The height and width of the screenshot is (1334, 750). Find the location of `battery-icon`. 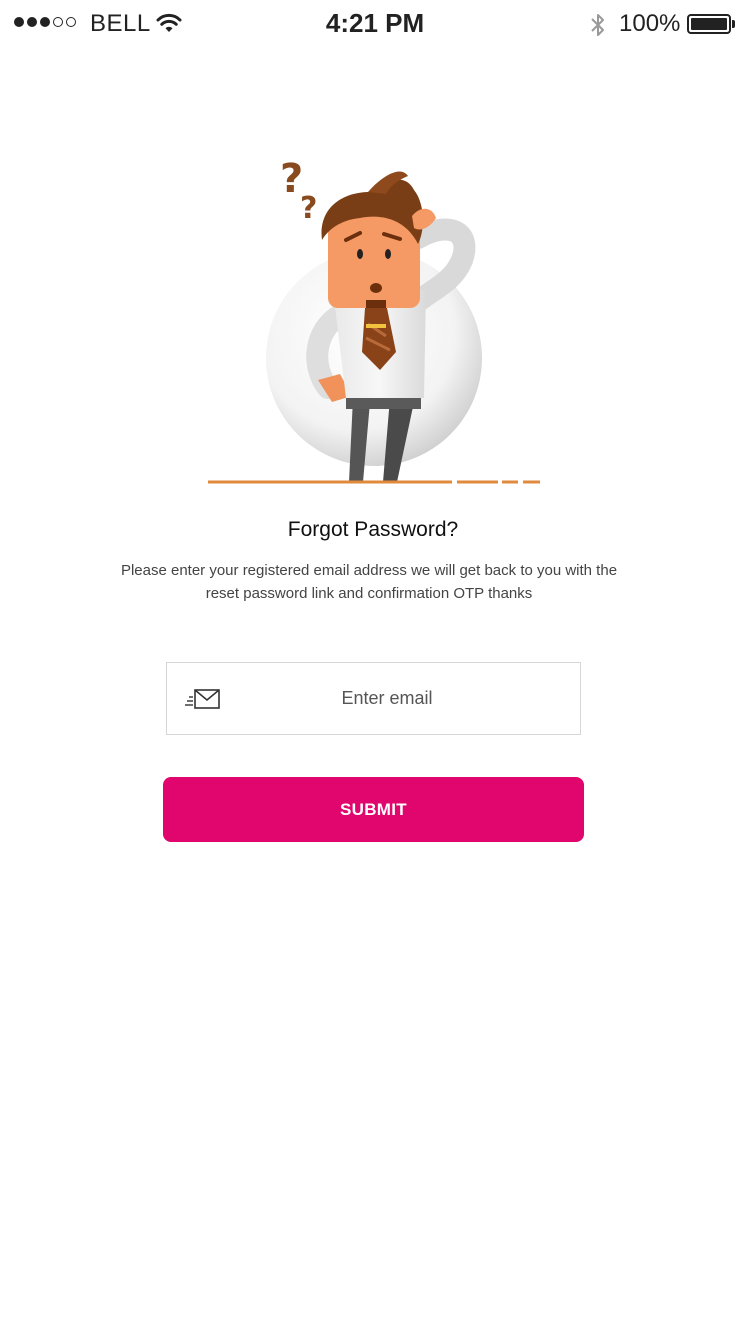

battery-icon is located at coordinates (709, 24).